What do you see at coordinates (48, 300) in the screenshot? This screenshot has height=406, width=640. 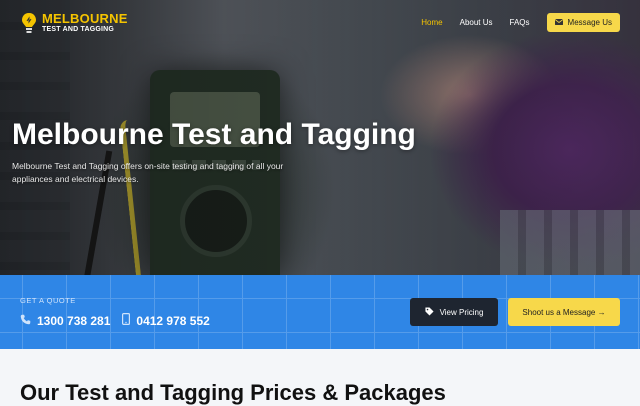 I see `quote-label: GET A QUOTE` at bounding box center [48, 300].